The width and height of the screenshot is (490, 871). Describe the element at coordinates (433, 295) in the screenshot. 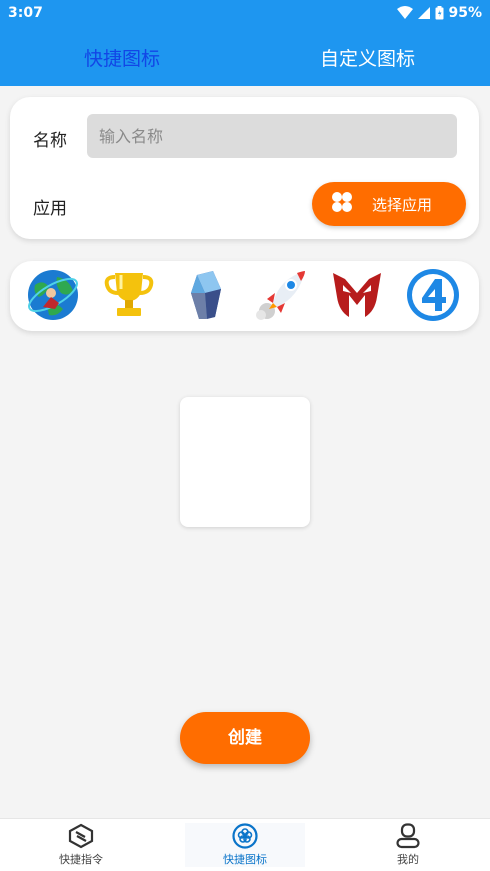

I see `fantastic-four-icon` at that location.